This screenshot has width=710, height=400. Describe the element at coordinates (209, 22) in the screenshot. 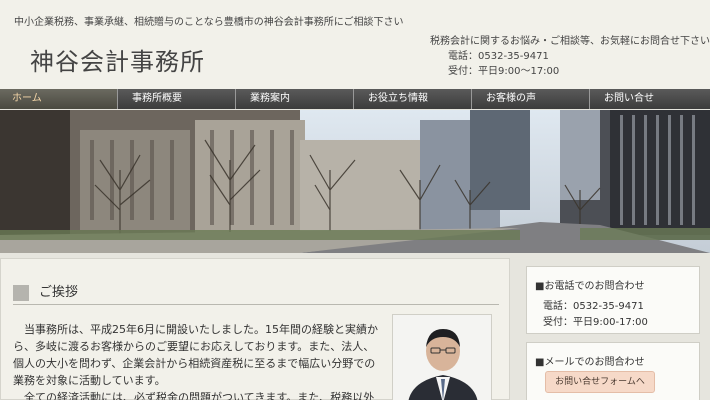

I see `site-tagline: 中小企業税務、事業承継、相続贈与のことなら豊橋市の神谷会計事務所にご相談下さい` at that location.